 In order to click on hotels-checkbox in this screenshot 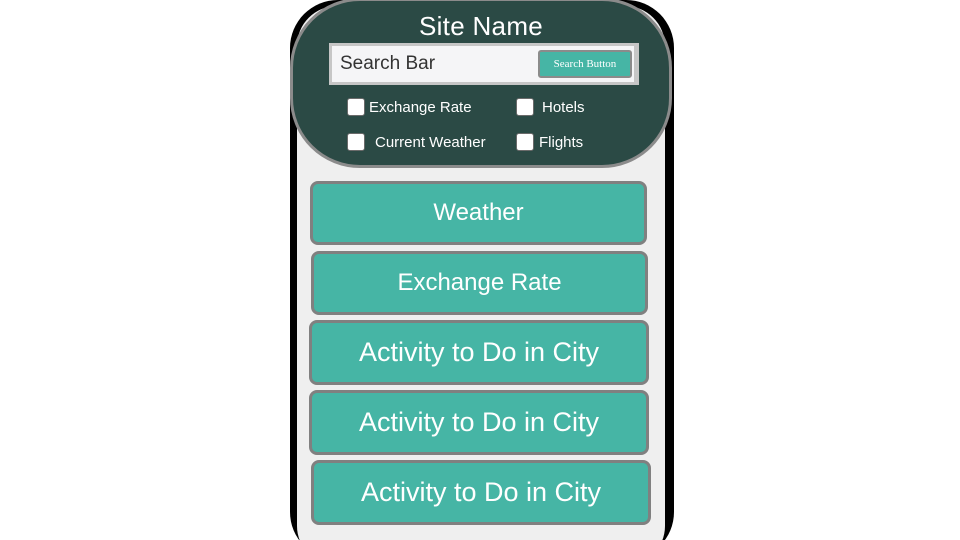, I will do `click(525, 107)`.